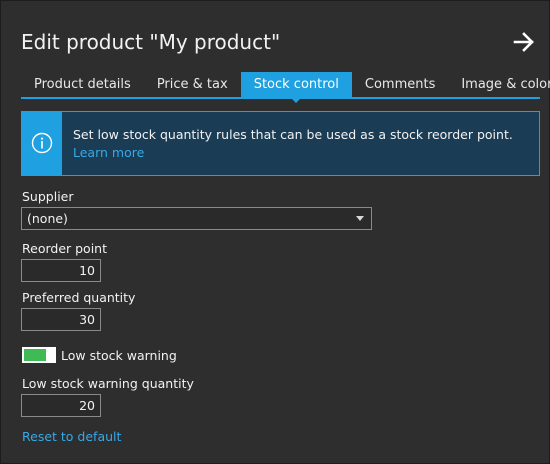  I want to click on reset-to-default-link: Reset to default, so click(71, 436).